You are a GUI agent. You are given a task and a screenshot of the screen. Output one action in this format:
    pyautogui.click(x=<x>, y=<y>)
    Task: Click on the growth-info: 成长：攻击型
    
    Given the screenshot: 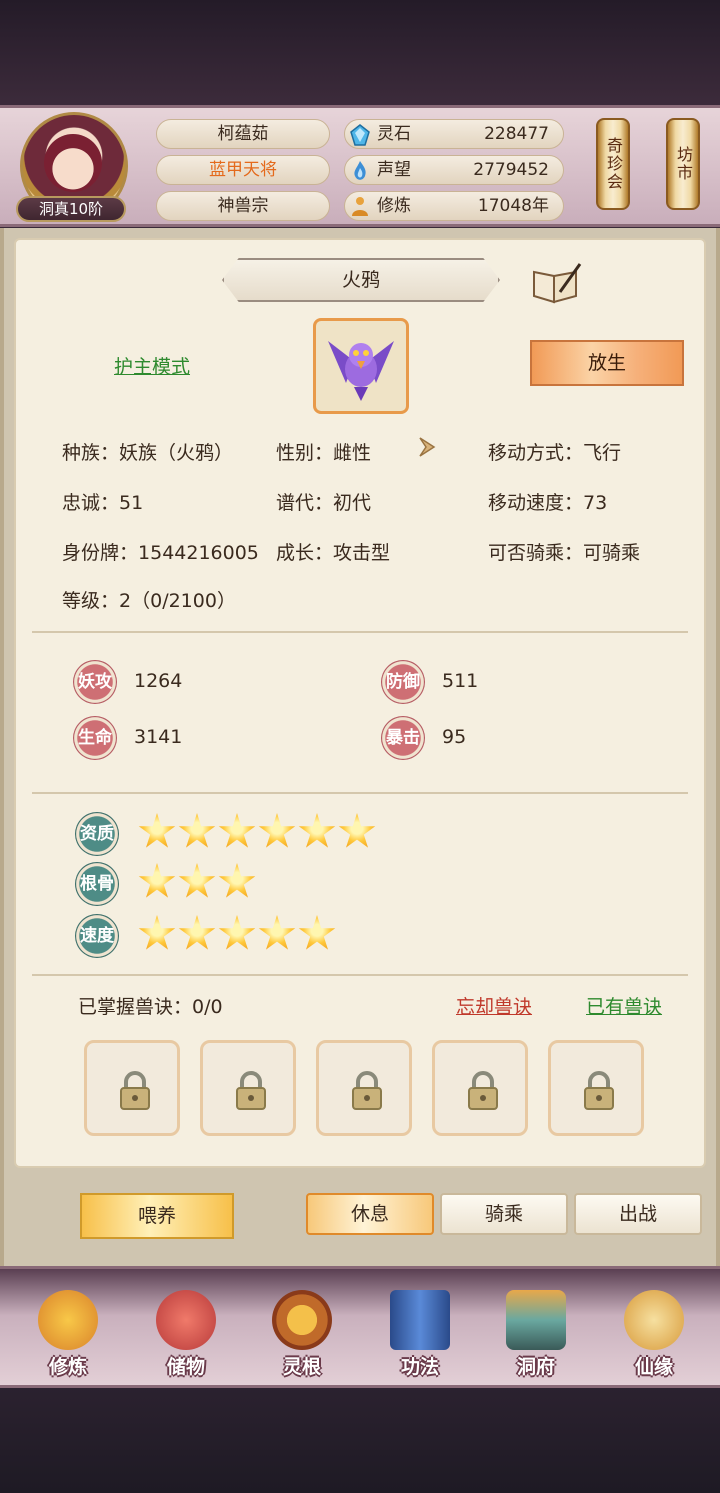 What is the action you would take?
    pyautogui.click(x=333, y=551)
    